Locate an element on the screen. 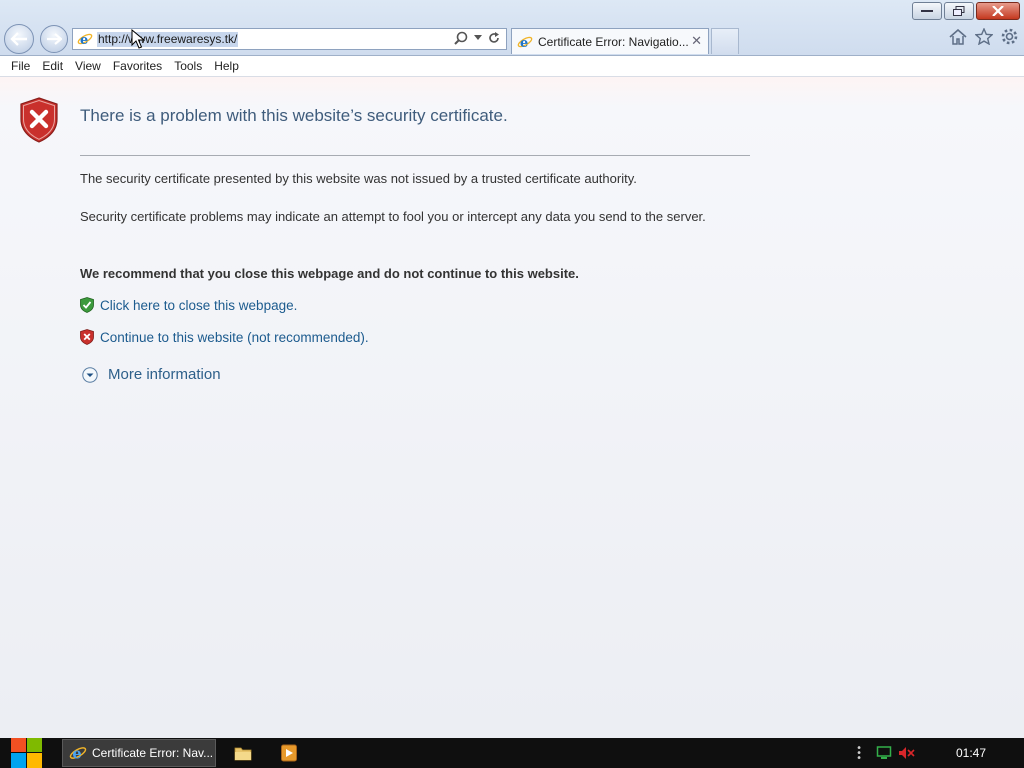  restore-icon is located at coordinates (959, 11).